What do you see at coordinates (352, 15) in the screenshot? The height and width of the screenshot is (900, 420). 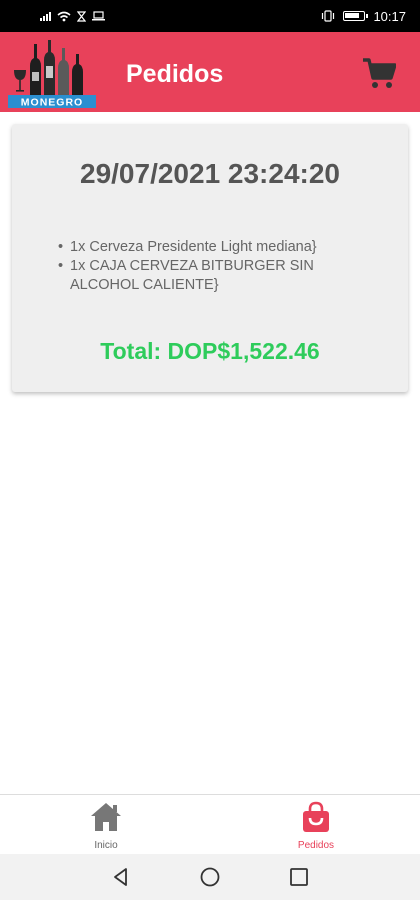 I see `battery-fill` at bounding box center [352, 15].